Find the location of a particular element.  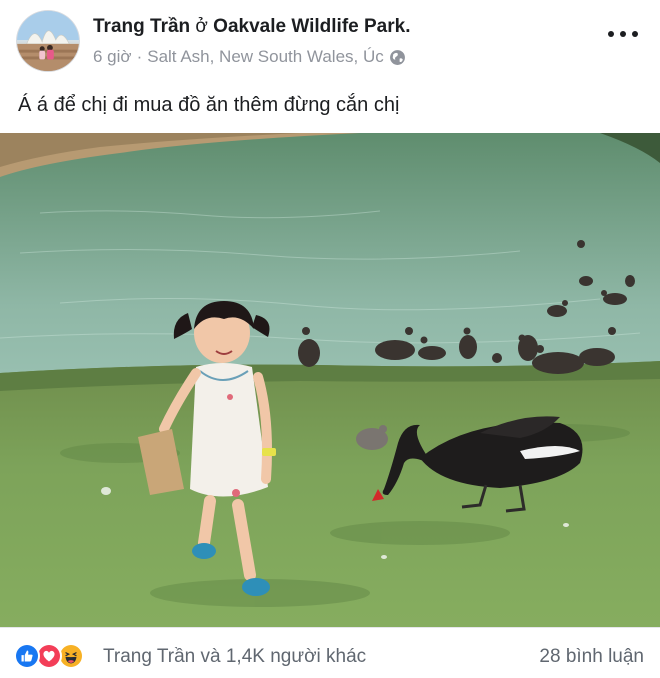

author-name: Trang Trần is located at coordinates (141, 26).